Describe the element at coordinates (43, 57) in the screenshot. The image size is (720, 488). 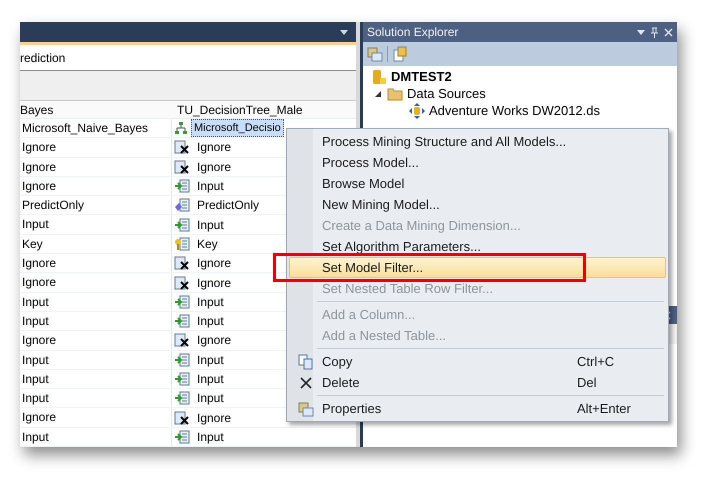
I see `document-tab-title: rediction` at that location.